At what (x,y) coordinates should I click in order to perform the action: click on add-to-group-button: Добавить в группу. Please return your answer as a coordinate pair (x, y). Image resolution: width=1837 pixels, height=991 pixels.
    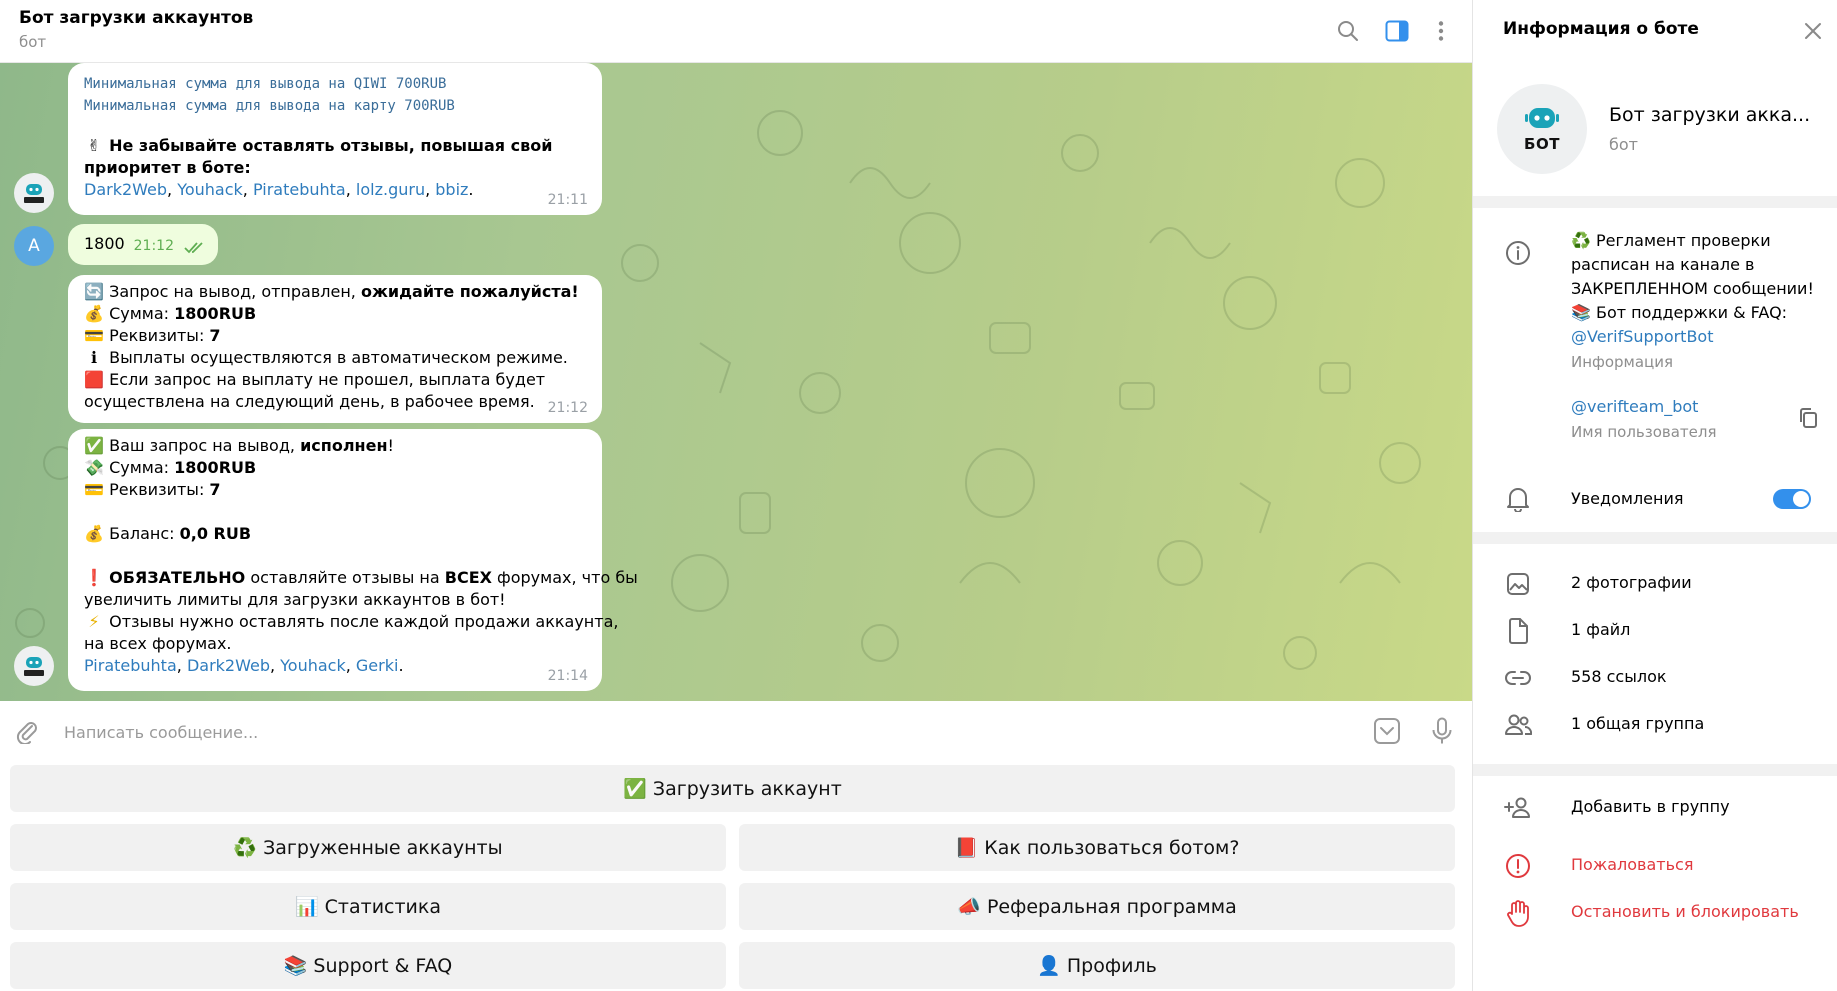
    Looking at the image, I should click on (1650, 806).